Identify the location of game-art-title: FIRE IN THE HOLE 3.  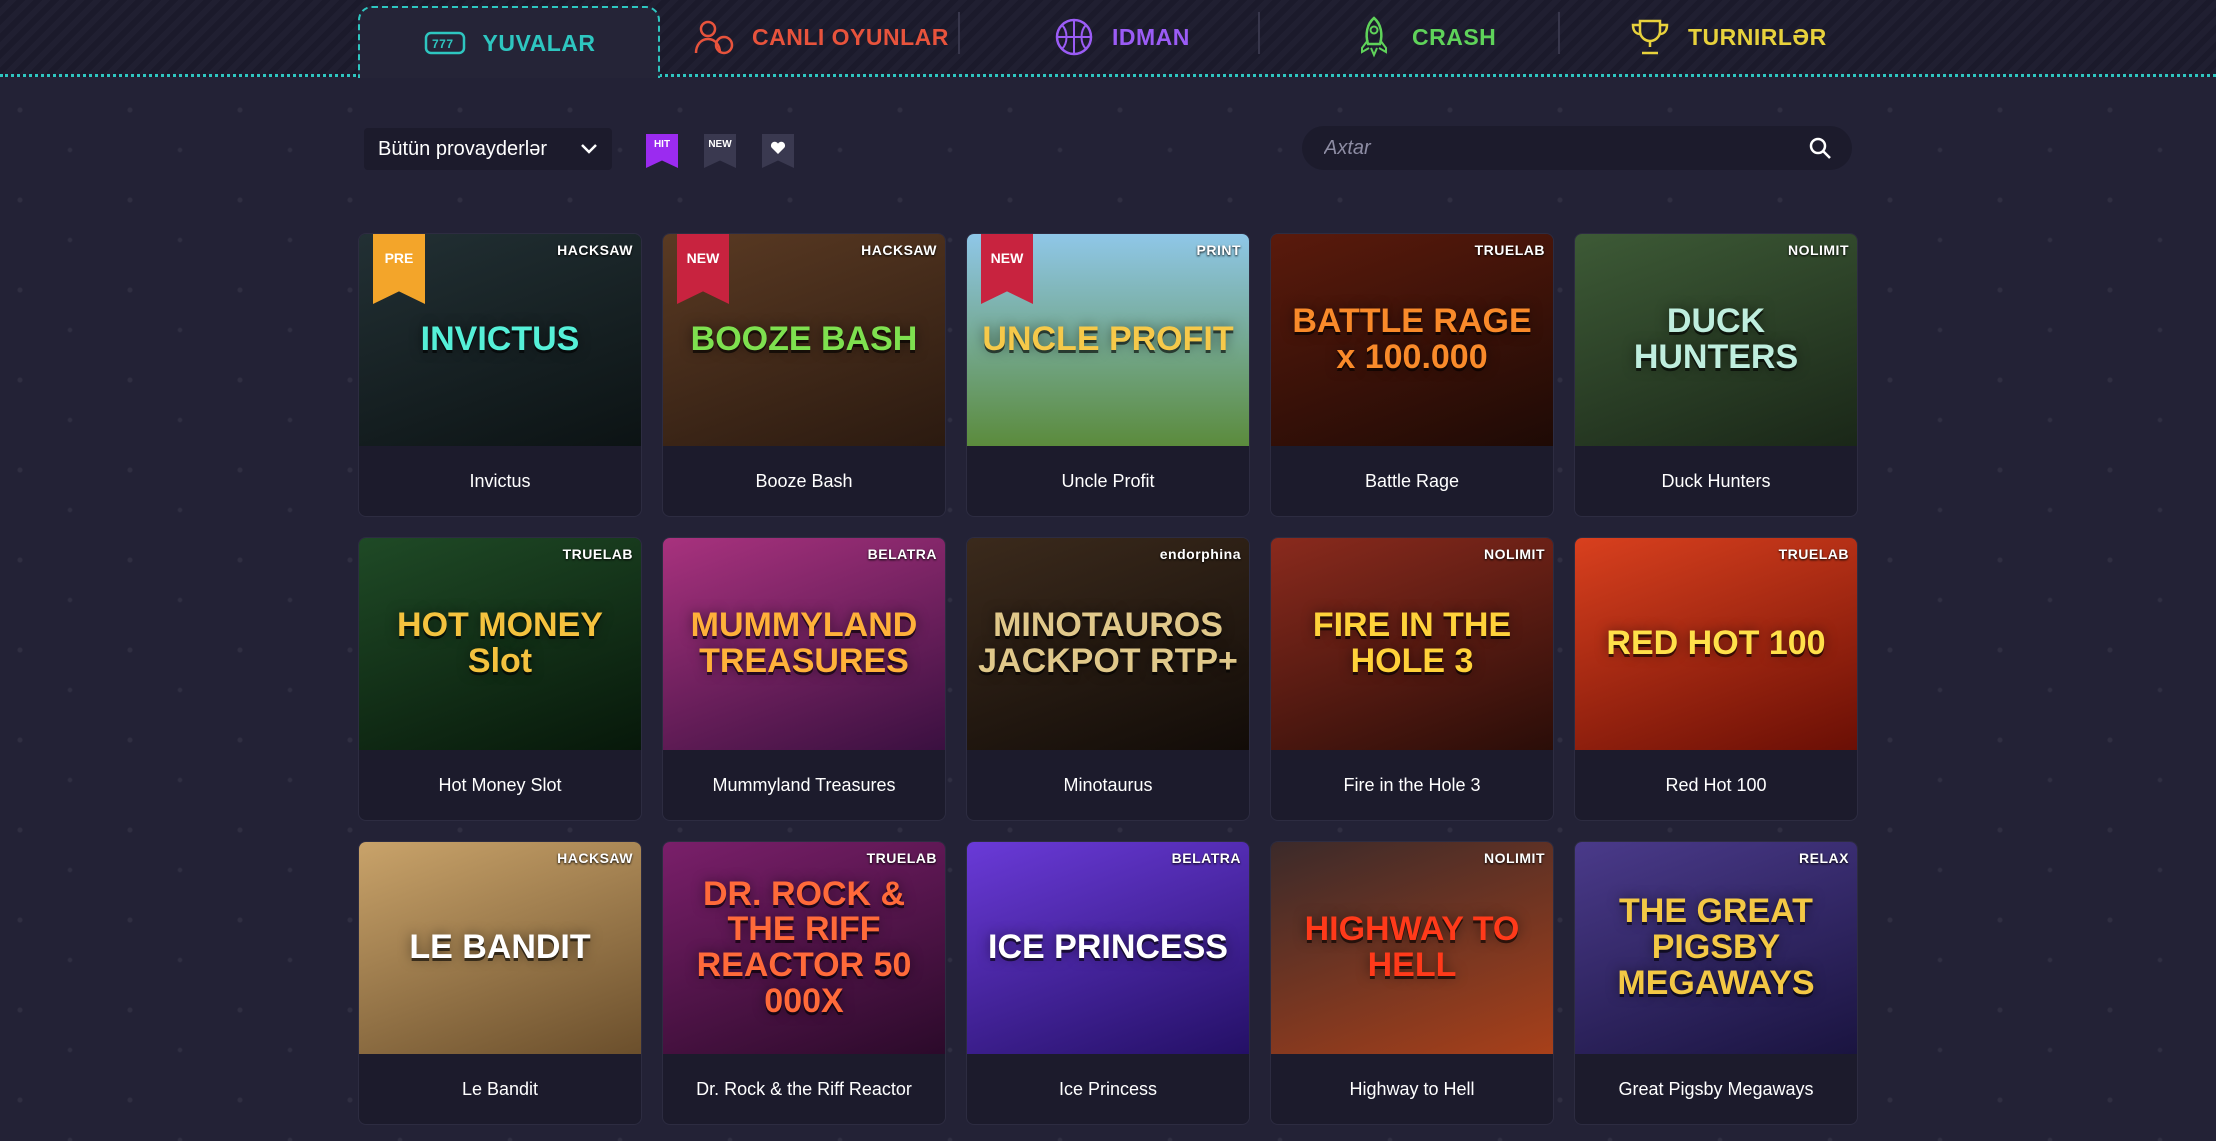
(1412, 643).